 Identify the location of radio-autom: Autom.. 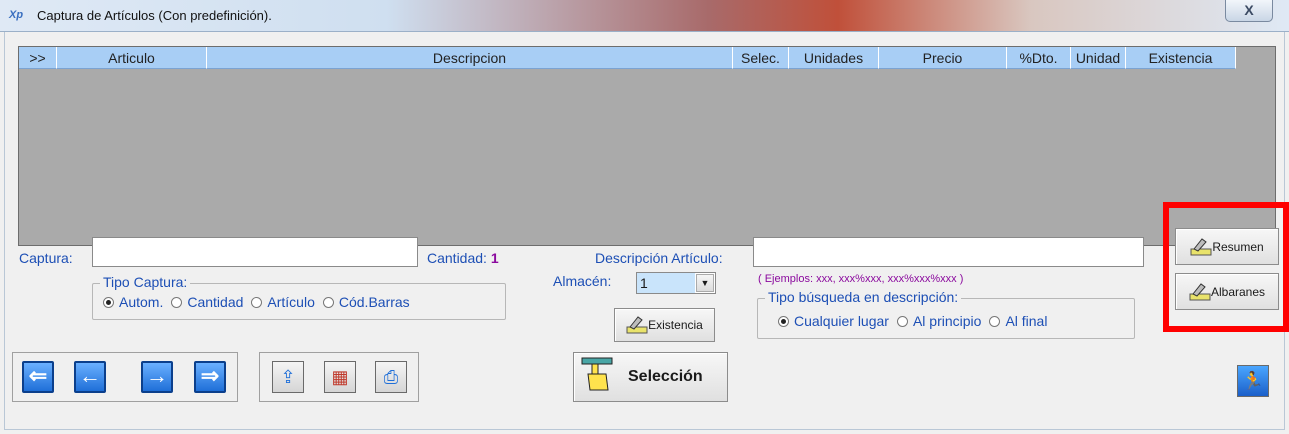
(133, 302).